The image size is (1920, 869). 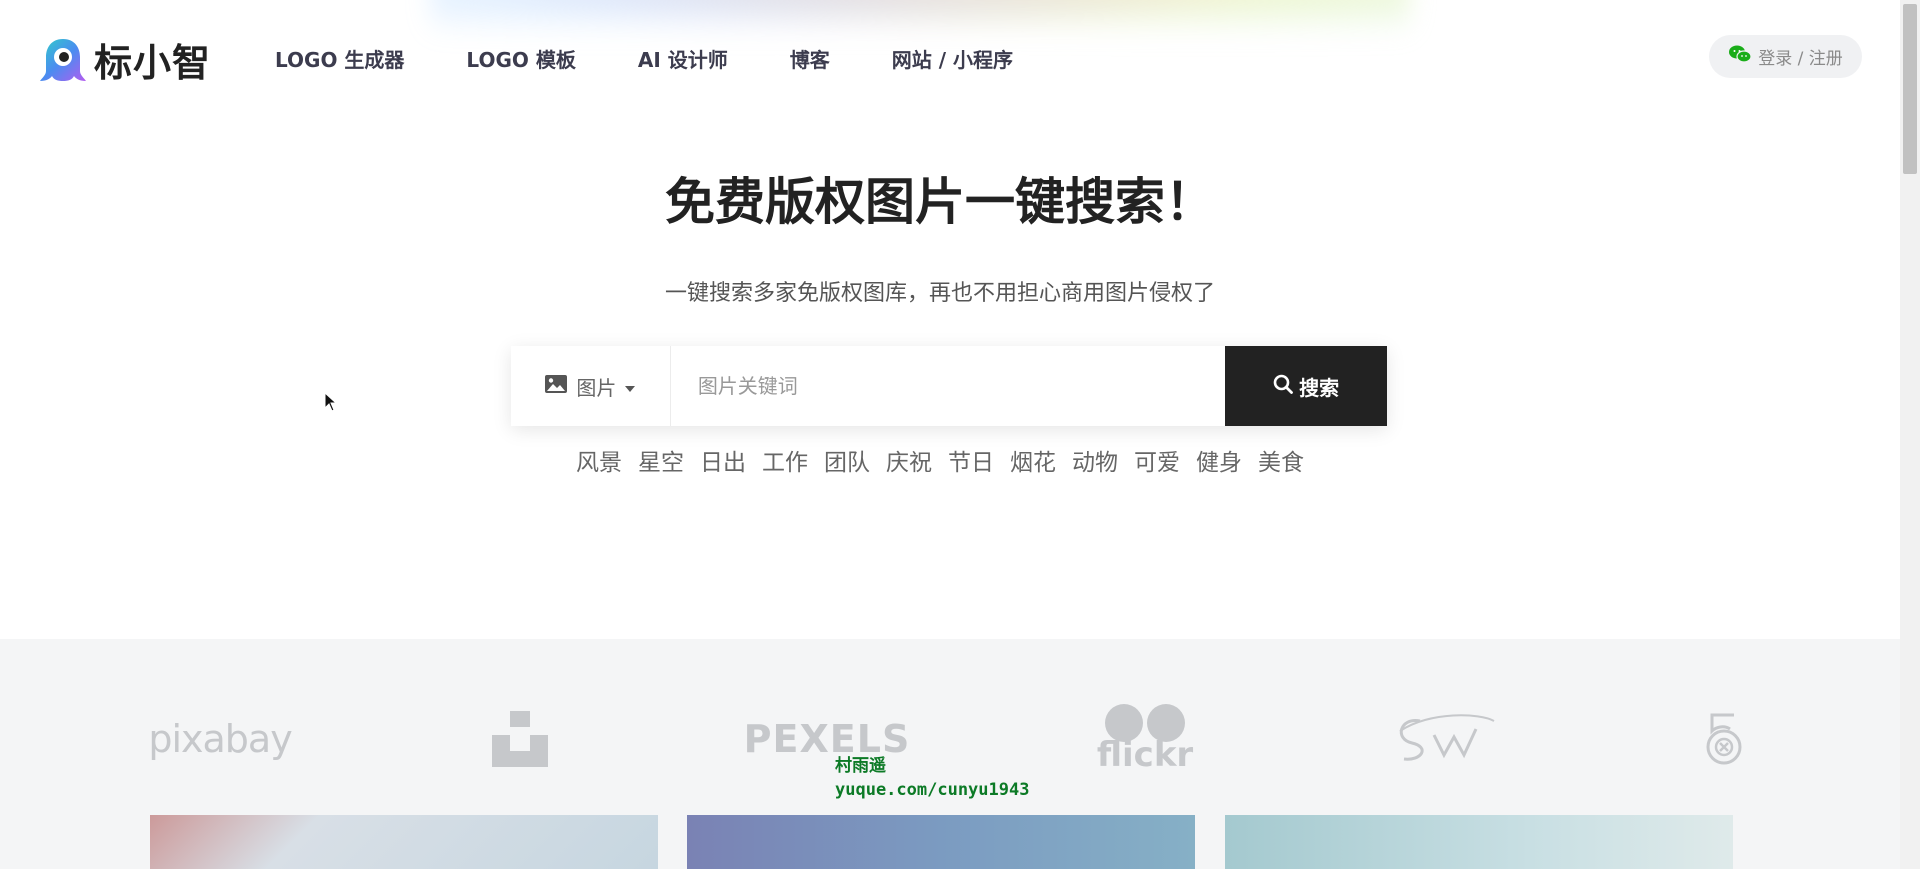 I want to click on tag-link: 烟花, so click(x=1033, y=460).